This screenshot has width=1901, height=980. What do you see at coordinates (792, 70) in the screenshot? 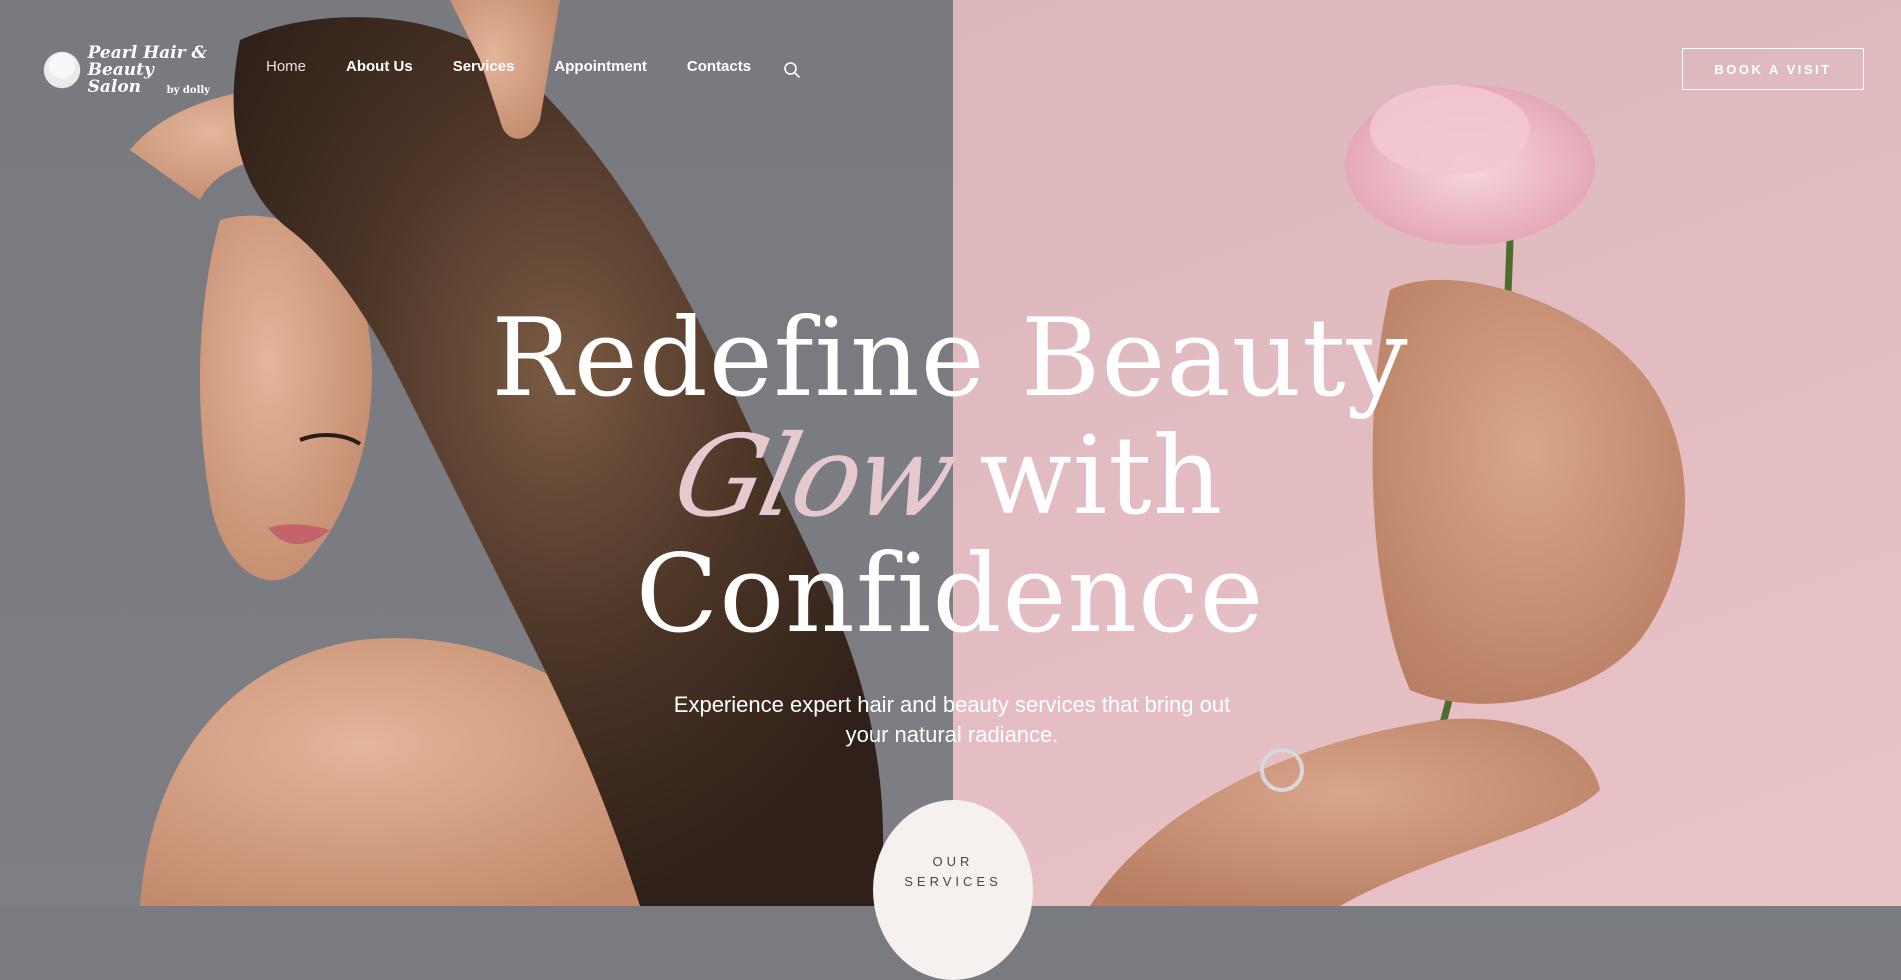
I see `search-icon` at bounding box center [792, 70].